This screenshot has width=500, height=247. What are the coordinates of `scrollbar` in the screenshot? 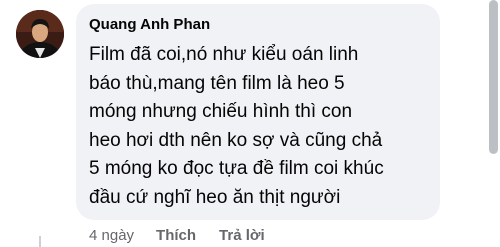 It's located at (493, 123).